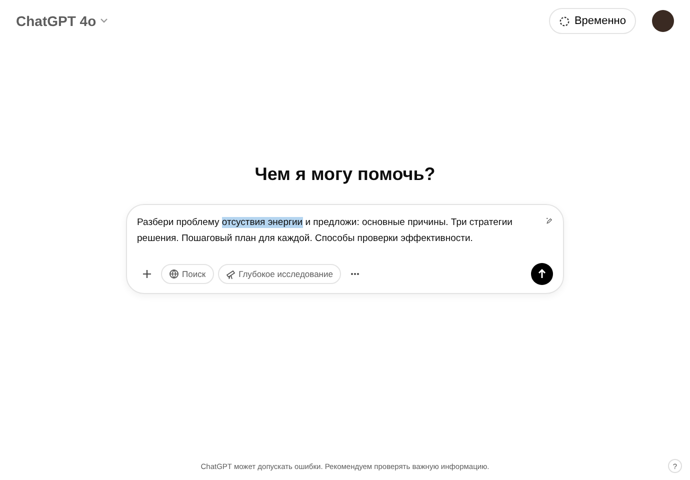 Image resolution: width=690 pixels, height=480 pixels. What do you see at coordinates (147, 273) in the screenshot?
I see `plus-icon` at bounding box center [147, 273].